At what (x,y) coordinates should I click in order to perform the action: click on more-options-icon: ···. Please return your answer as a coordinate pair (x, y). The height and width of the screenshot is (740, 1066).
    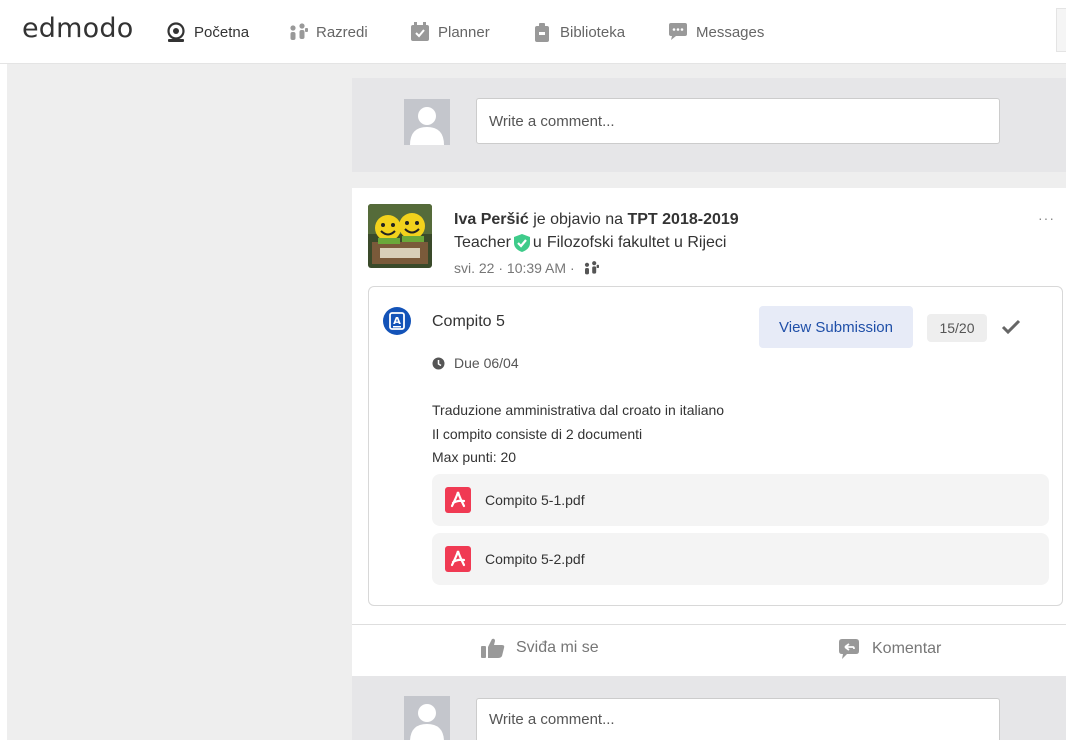
    Looking at the image, I should click on (1046, 218).